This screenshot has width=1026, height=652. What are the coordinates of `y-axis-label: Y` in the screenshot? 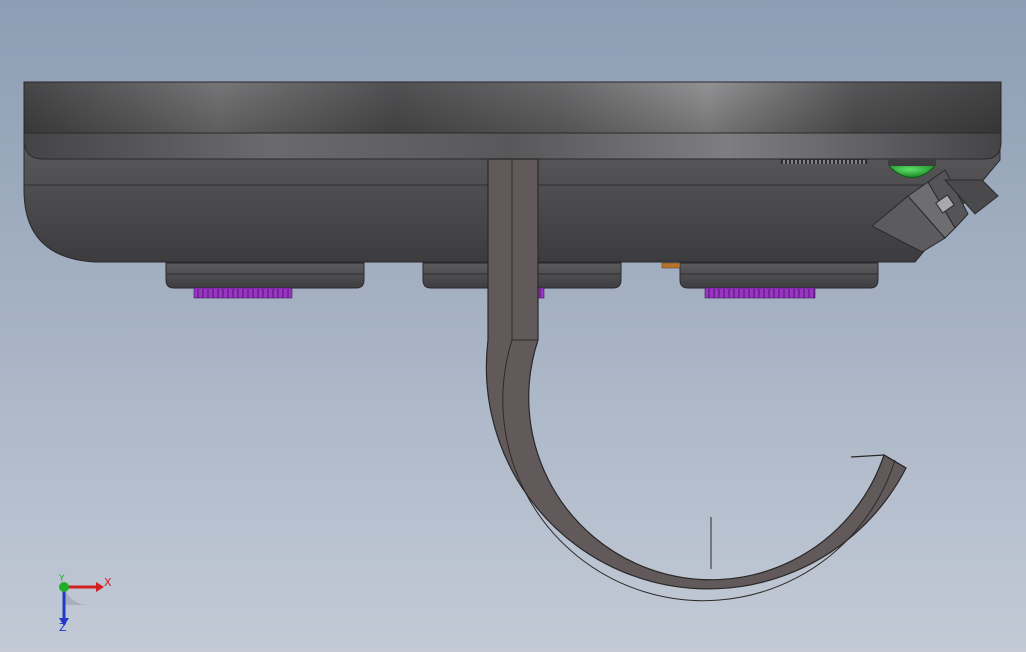 It's located at (62, 579).